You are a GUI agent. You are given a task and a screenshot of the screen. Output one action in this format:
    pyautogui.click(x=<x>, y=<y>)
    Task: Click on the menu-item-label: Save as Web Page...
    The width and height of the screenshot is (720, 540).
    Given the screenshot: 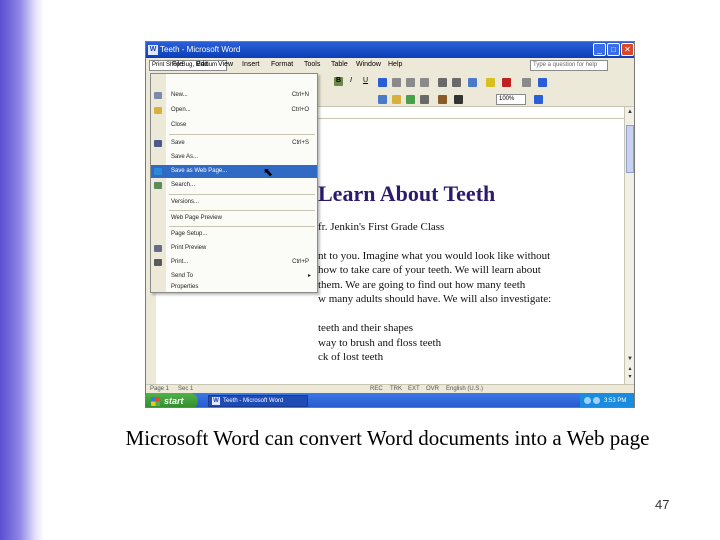 What is the action you would take?
    pyautogui.click(x=199, y=171)
    